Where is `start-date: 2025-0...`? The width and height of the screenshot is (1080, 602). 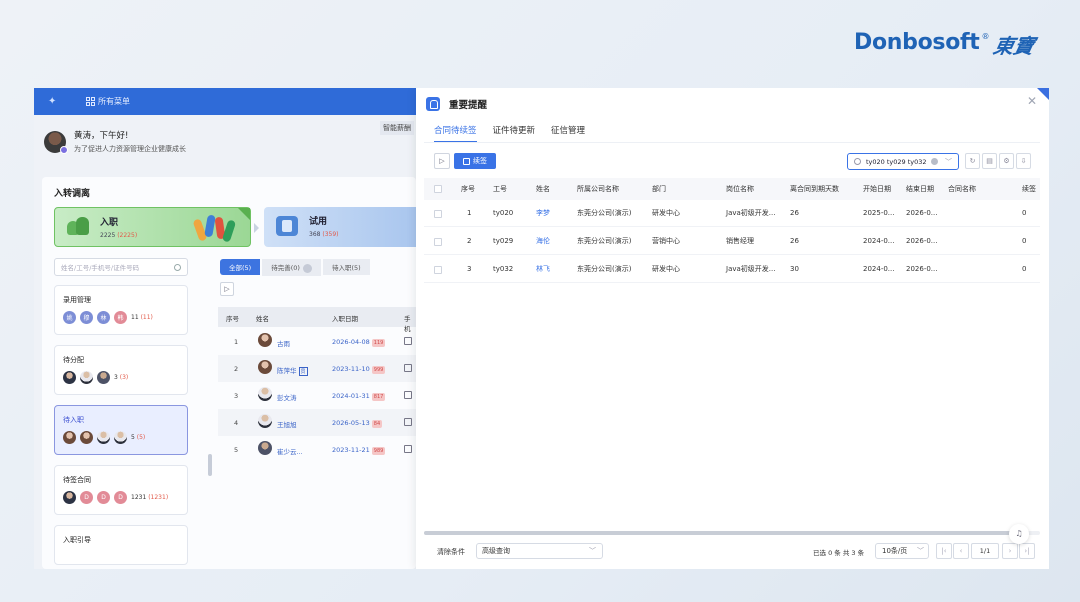
start-date: 2025-0... is located at coordinates (879, 213).